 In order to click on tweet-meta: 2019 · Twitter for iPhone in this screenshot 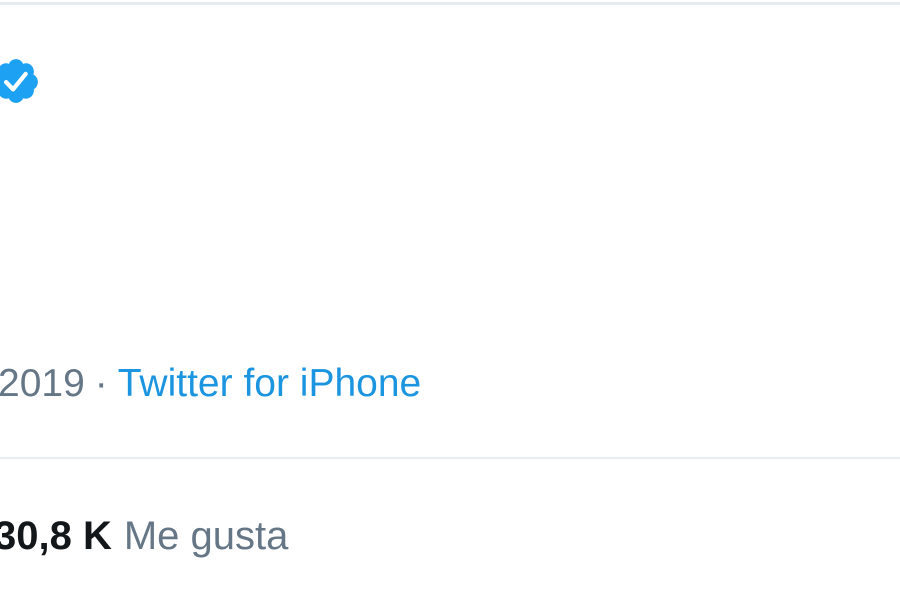, I will do `click(210, 384)`.